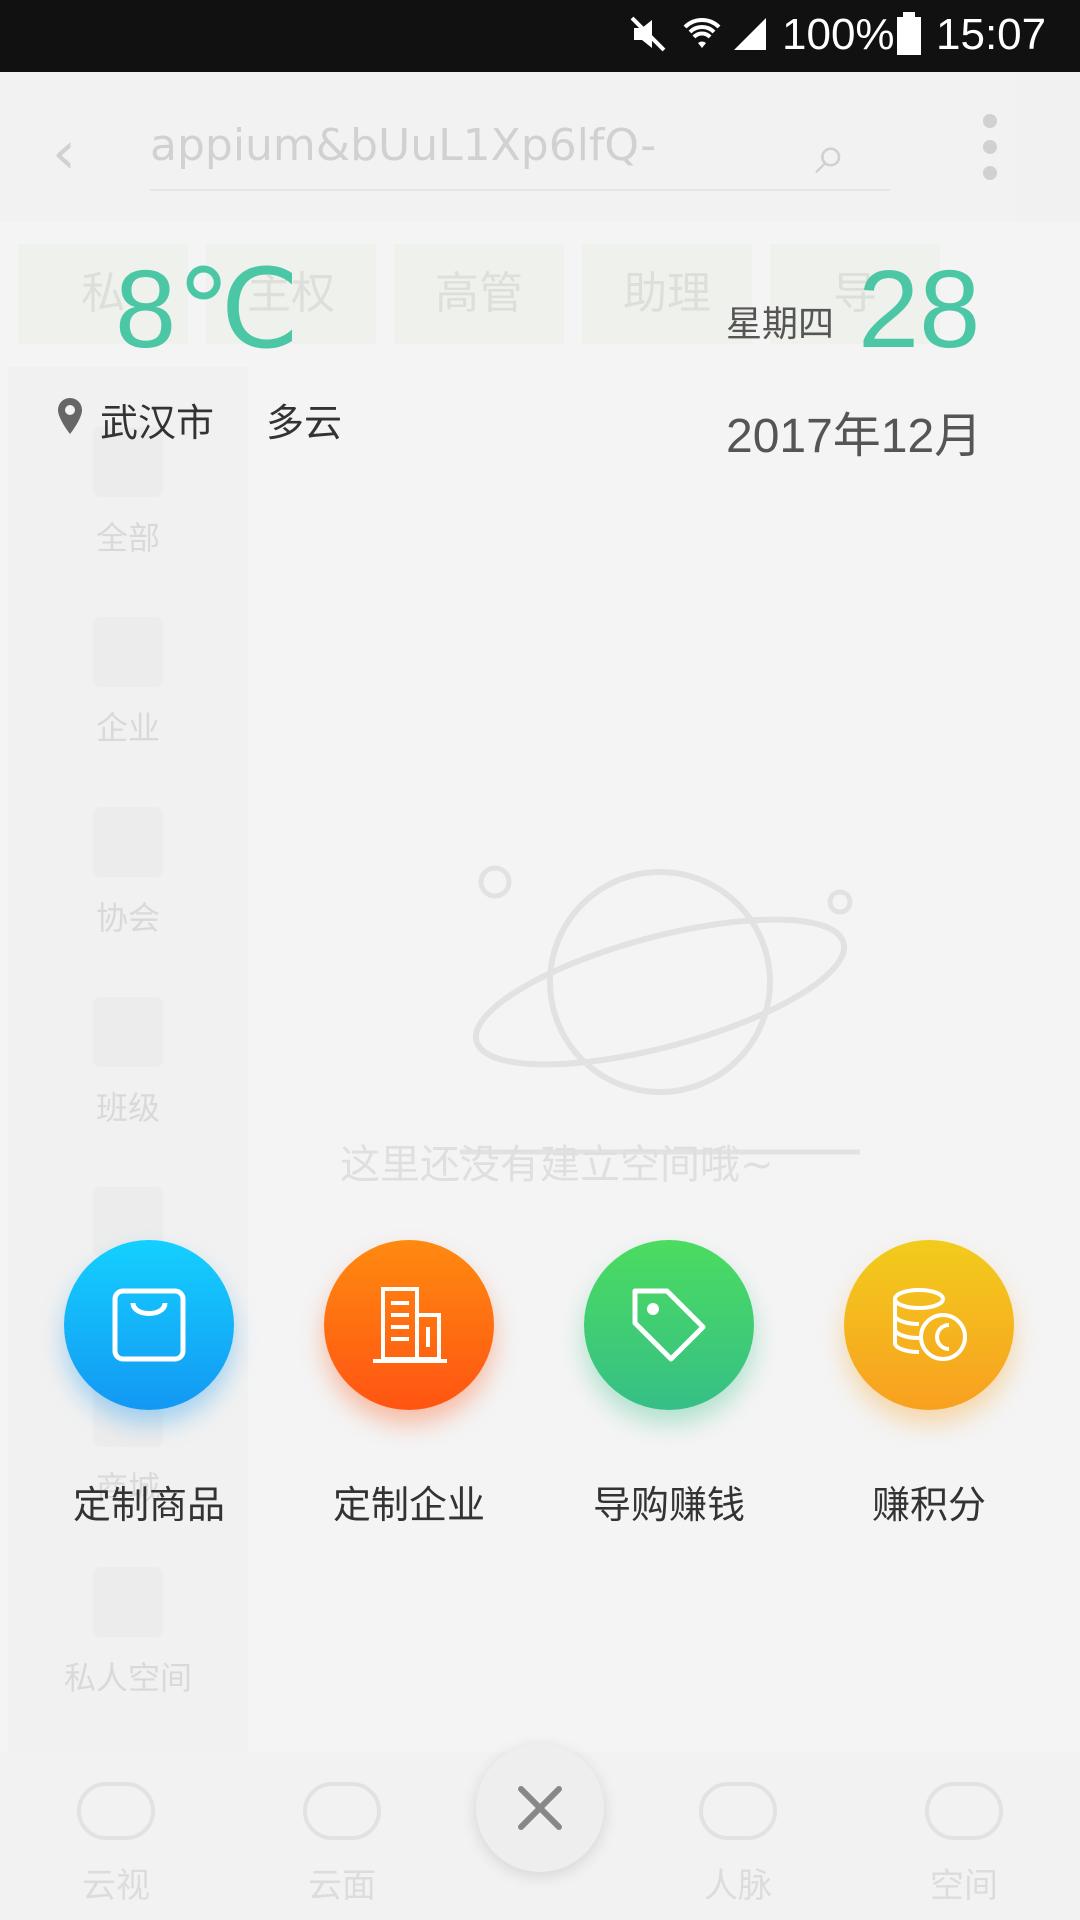  Describe the element at coordinates (128, 512) in the screenshot. I see `bg-side-item: 全部` at that location.